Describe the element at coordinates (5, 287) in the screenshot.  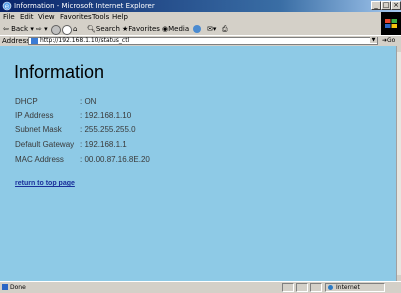
I see `done-page-icon` at that location.